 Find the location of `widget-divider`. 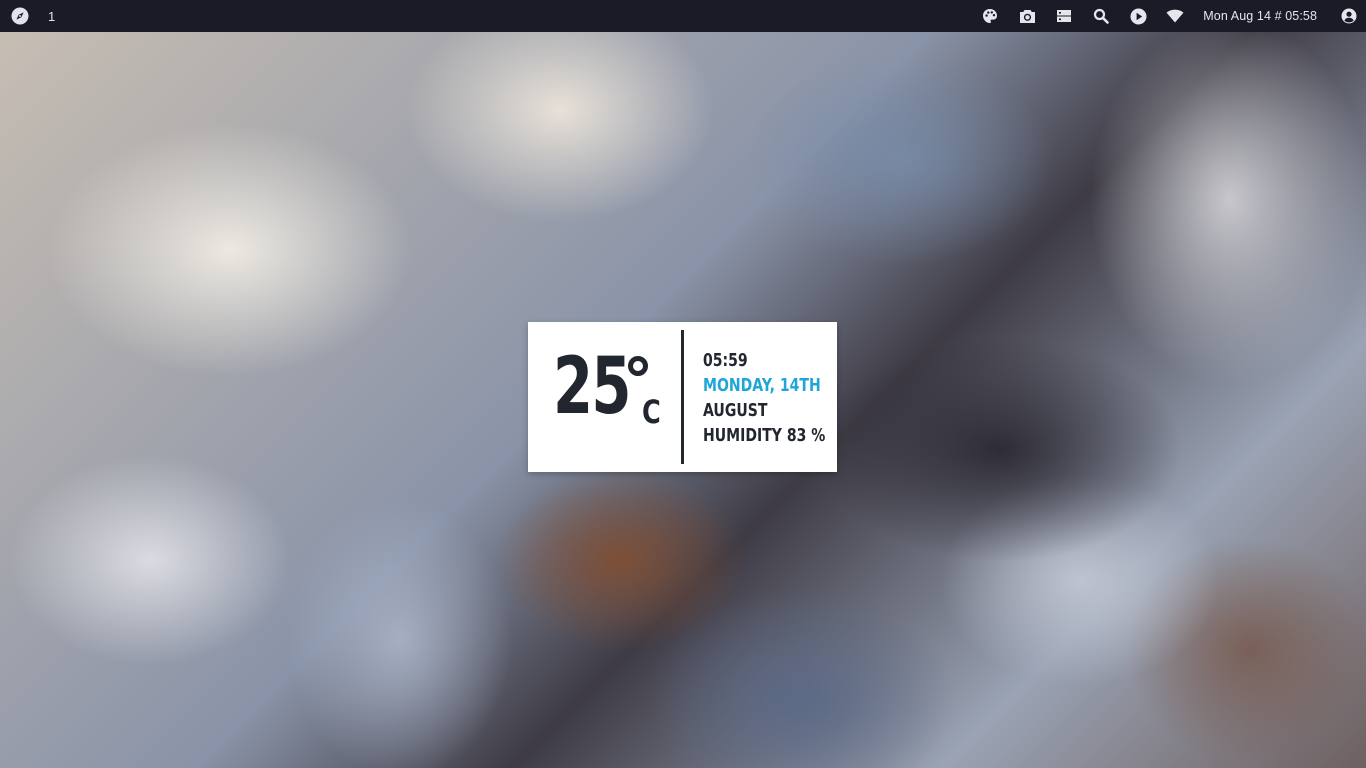

widget-divider is located at coordinates (682, 397).